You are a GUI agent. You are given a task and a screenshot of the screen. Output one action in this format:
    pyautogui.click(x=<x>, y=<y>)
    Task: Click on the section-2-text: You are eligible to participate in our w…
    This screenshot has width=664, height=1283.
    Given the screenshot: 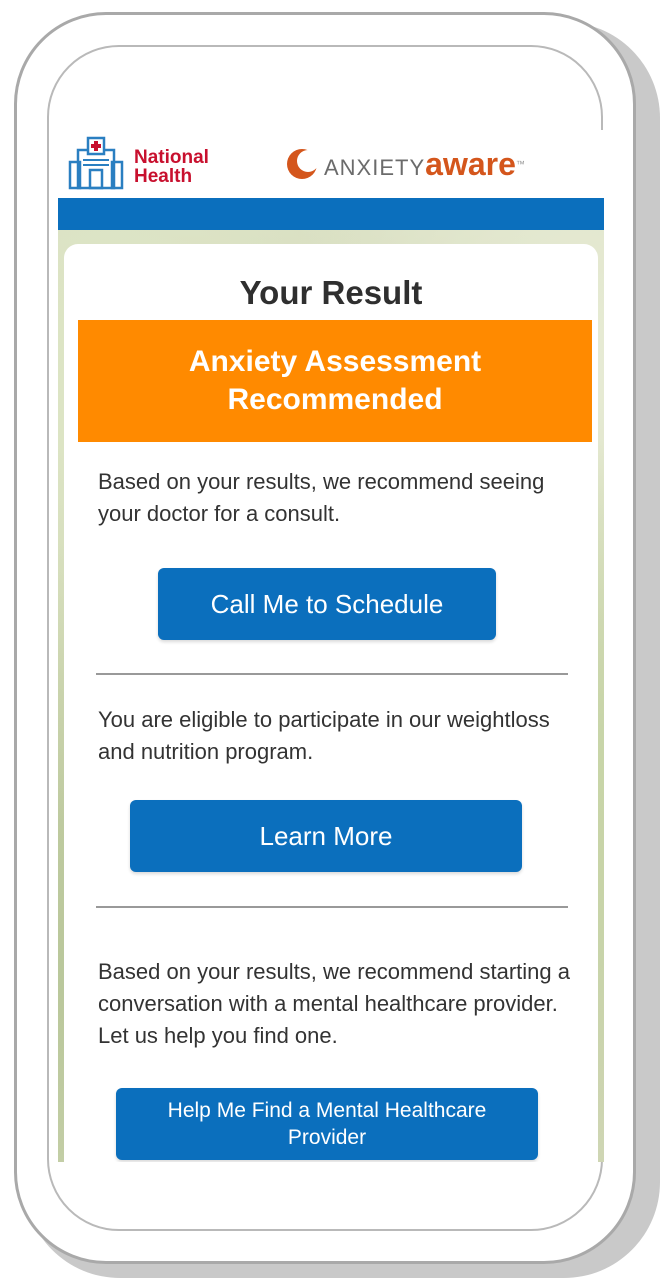 What is the action you would take?
    pyautogui.click(x=324, y=735)
    